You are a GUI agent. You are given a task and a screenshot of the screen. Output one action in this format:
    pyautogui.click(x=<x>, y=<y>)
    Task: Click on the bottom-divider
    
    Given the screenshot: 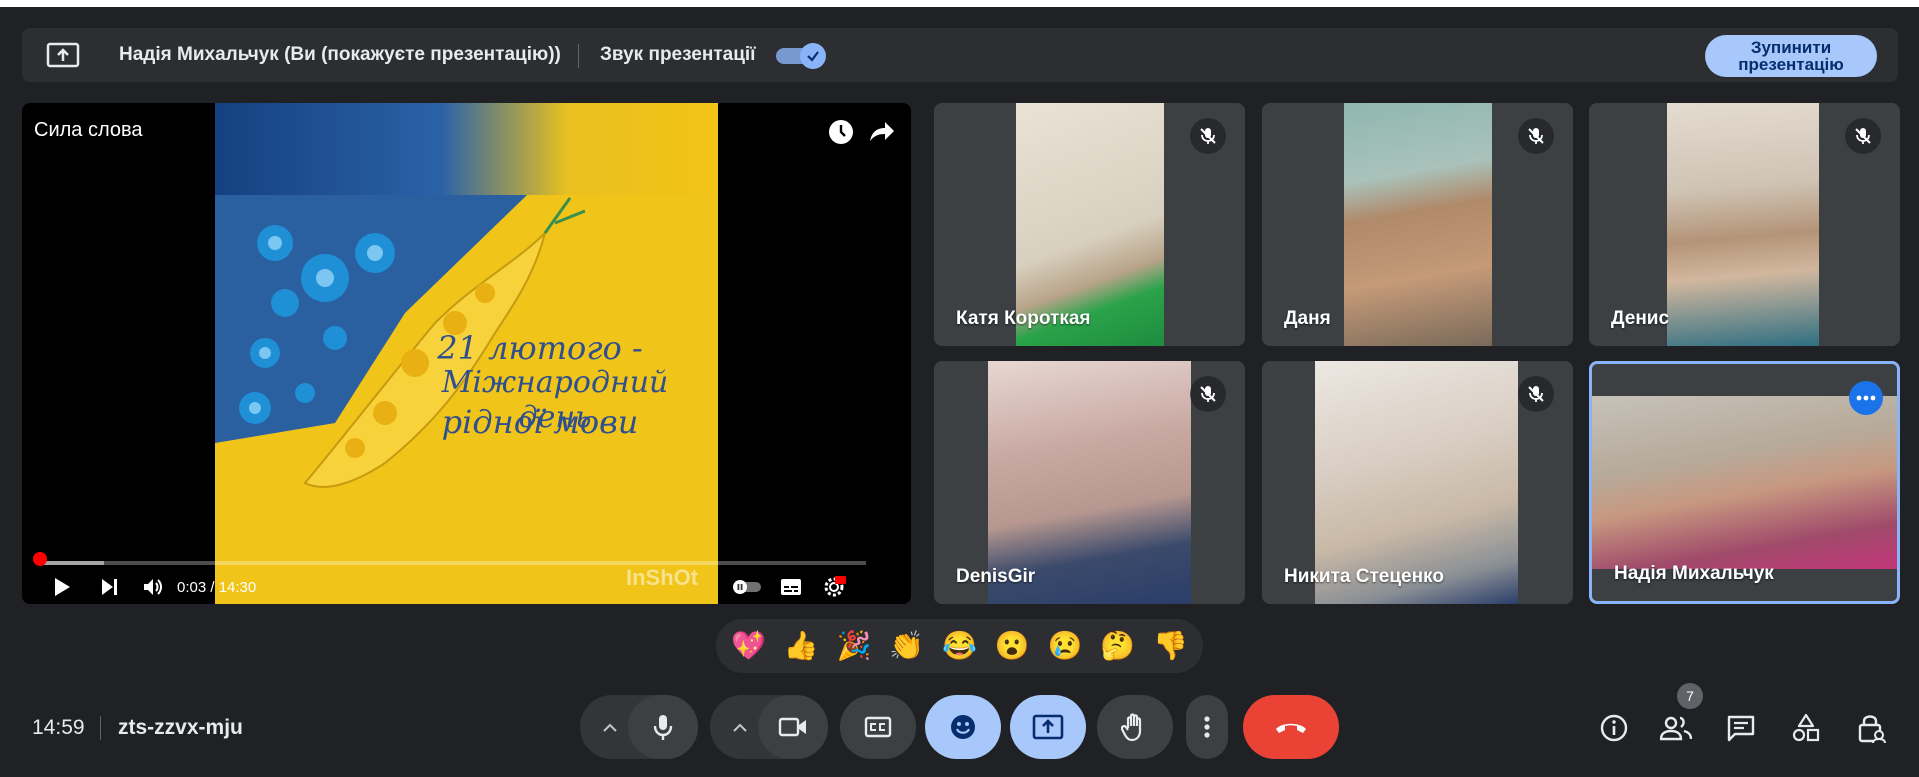 What is the action you would take?
    pyautogui.click(x=100, y=728)
    